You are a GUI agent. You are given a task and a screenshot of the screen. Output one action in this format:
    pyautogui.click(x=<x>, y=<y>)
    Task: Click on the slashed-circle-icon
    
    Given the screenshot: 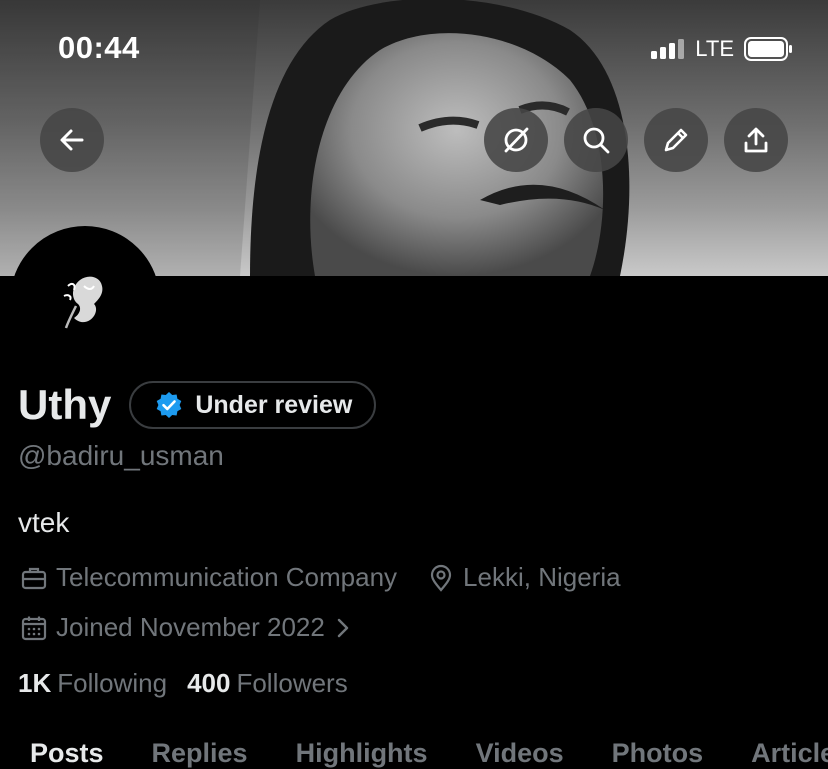 What is the action you would take?
    pyautogui.click(x=516, y=140)
    